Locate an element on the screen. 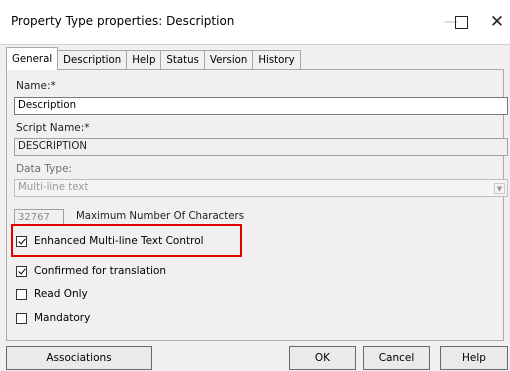  close-icon: ✕ is located at coordinates (497, 22).